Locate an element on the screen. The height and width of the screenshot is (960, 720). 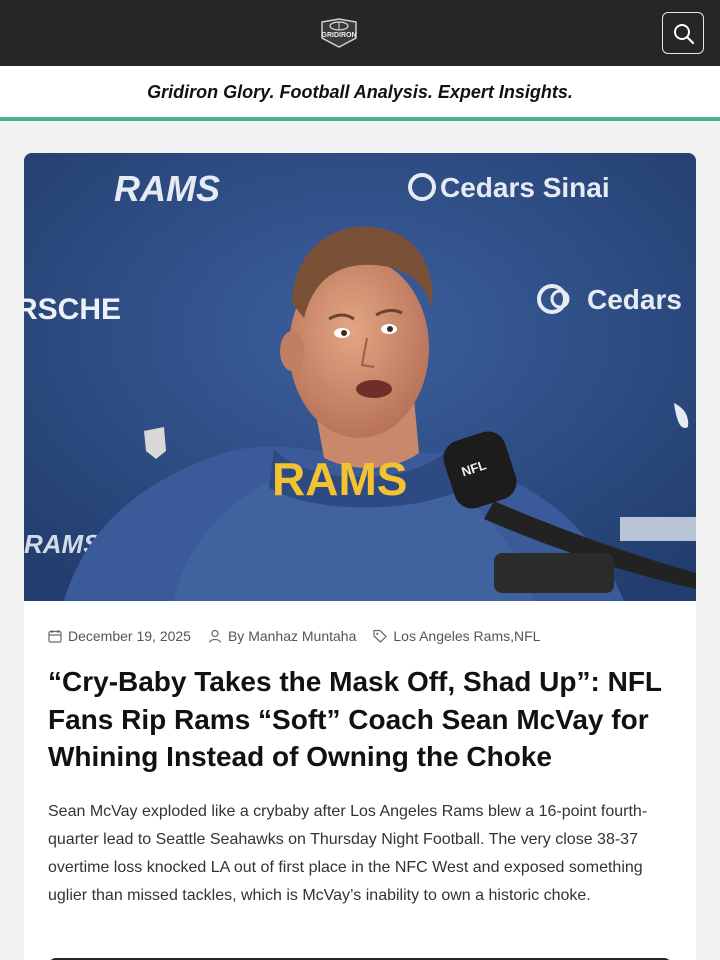
search-button is located at coordinates (683, 33).